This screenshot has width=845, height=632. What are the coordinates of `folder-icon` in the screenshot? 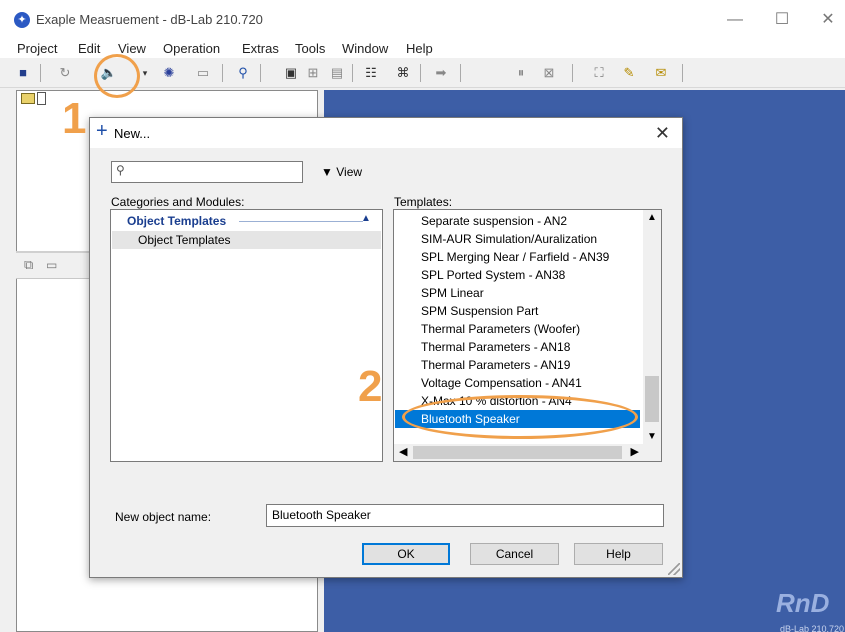 It's located at (28, 98).